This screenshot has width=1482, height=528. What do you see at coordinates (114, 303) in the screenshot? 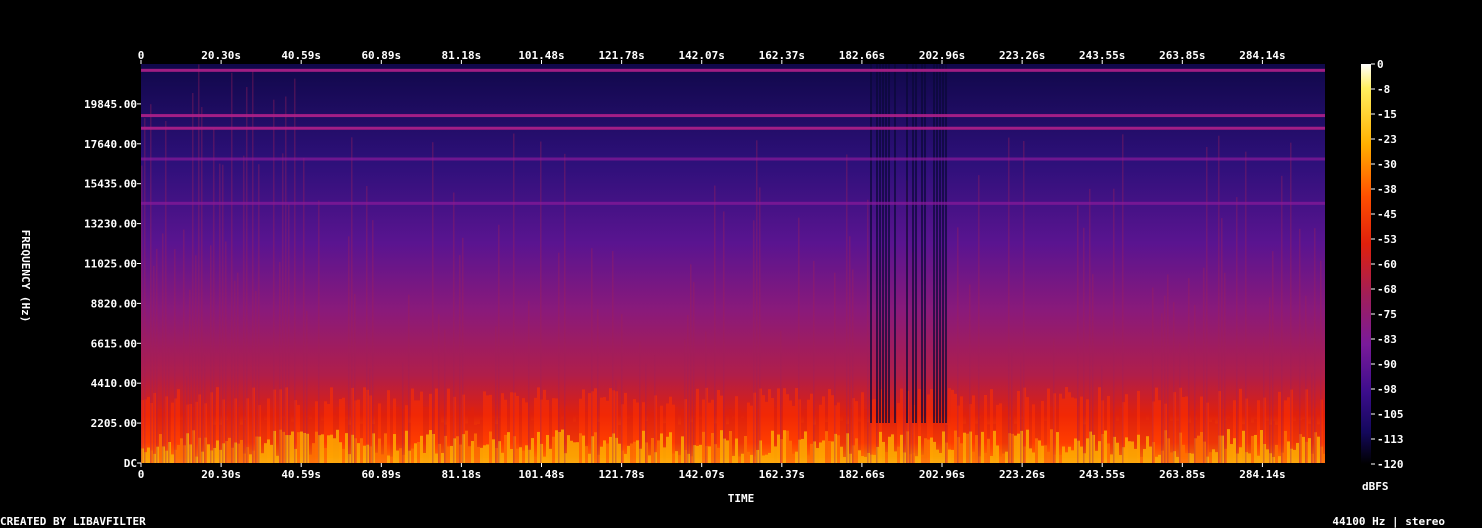
I see `y-tick-label: 8820.00` at bounding box center [114, 303].